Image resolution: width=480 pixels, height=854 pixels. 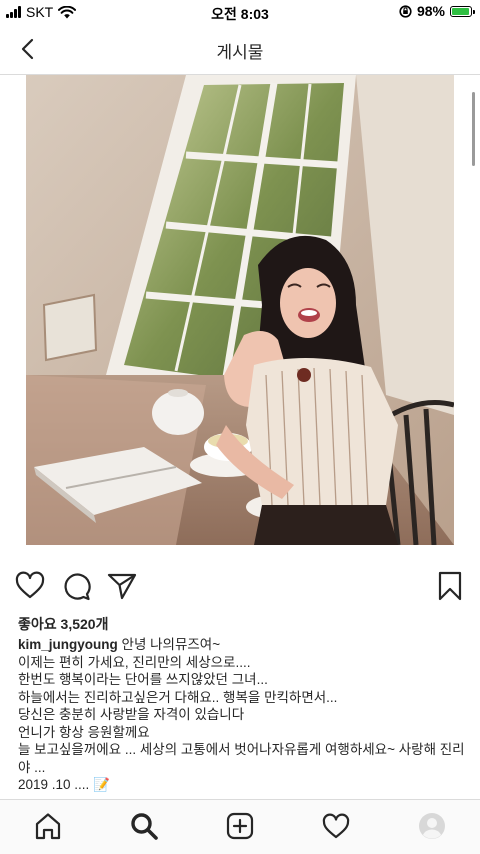 I want to click on heart-icon, so click(x=30, y=585).